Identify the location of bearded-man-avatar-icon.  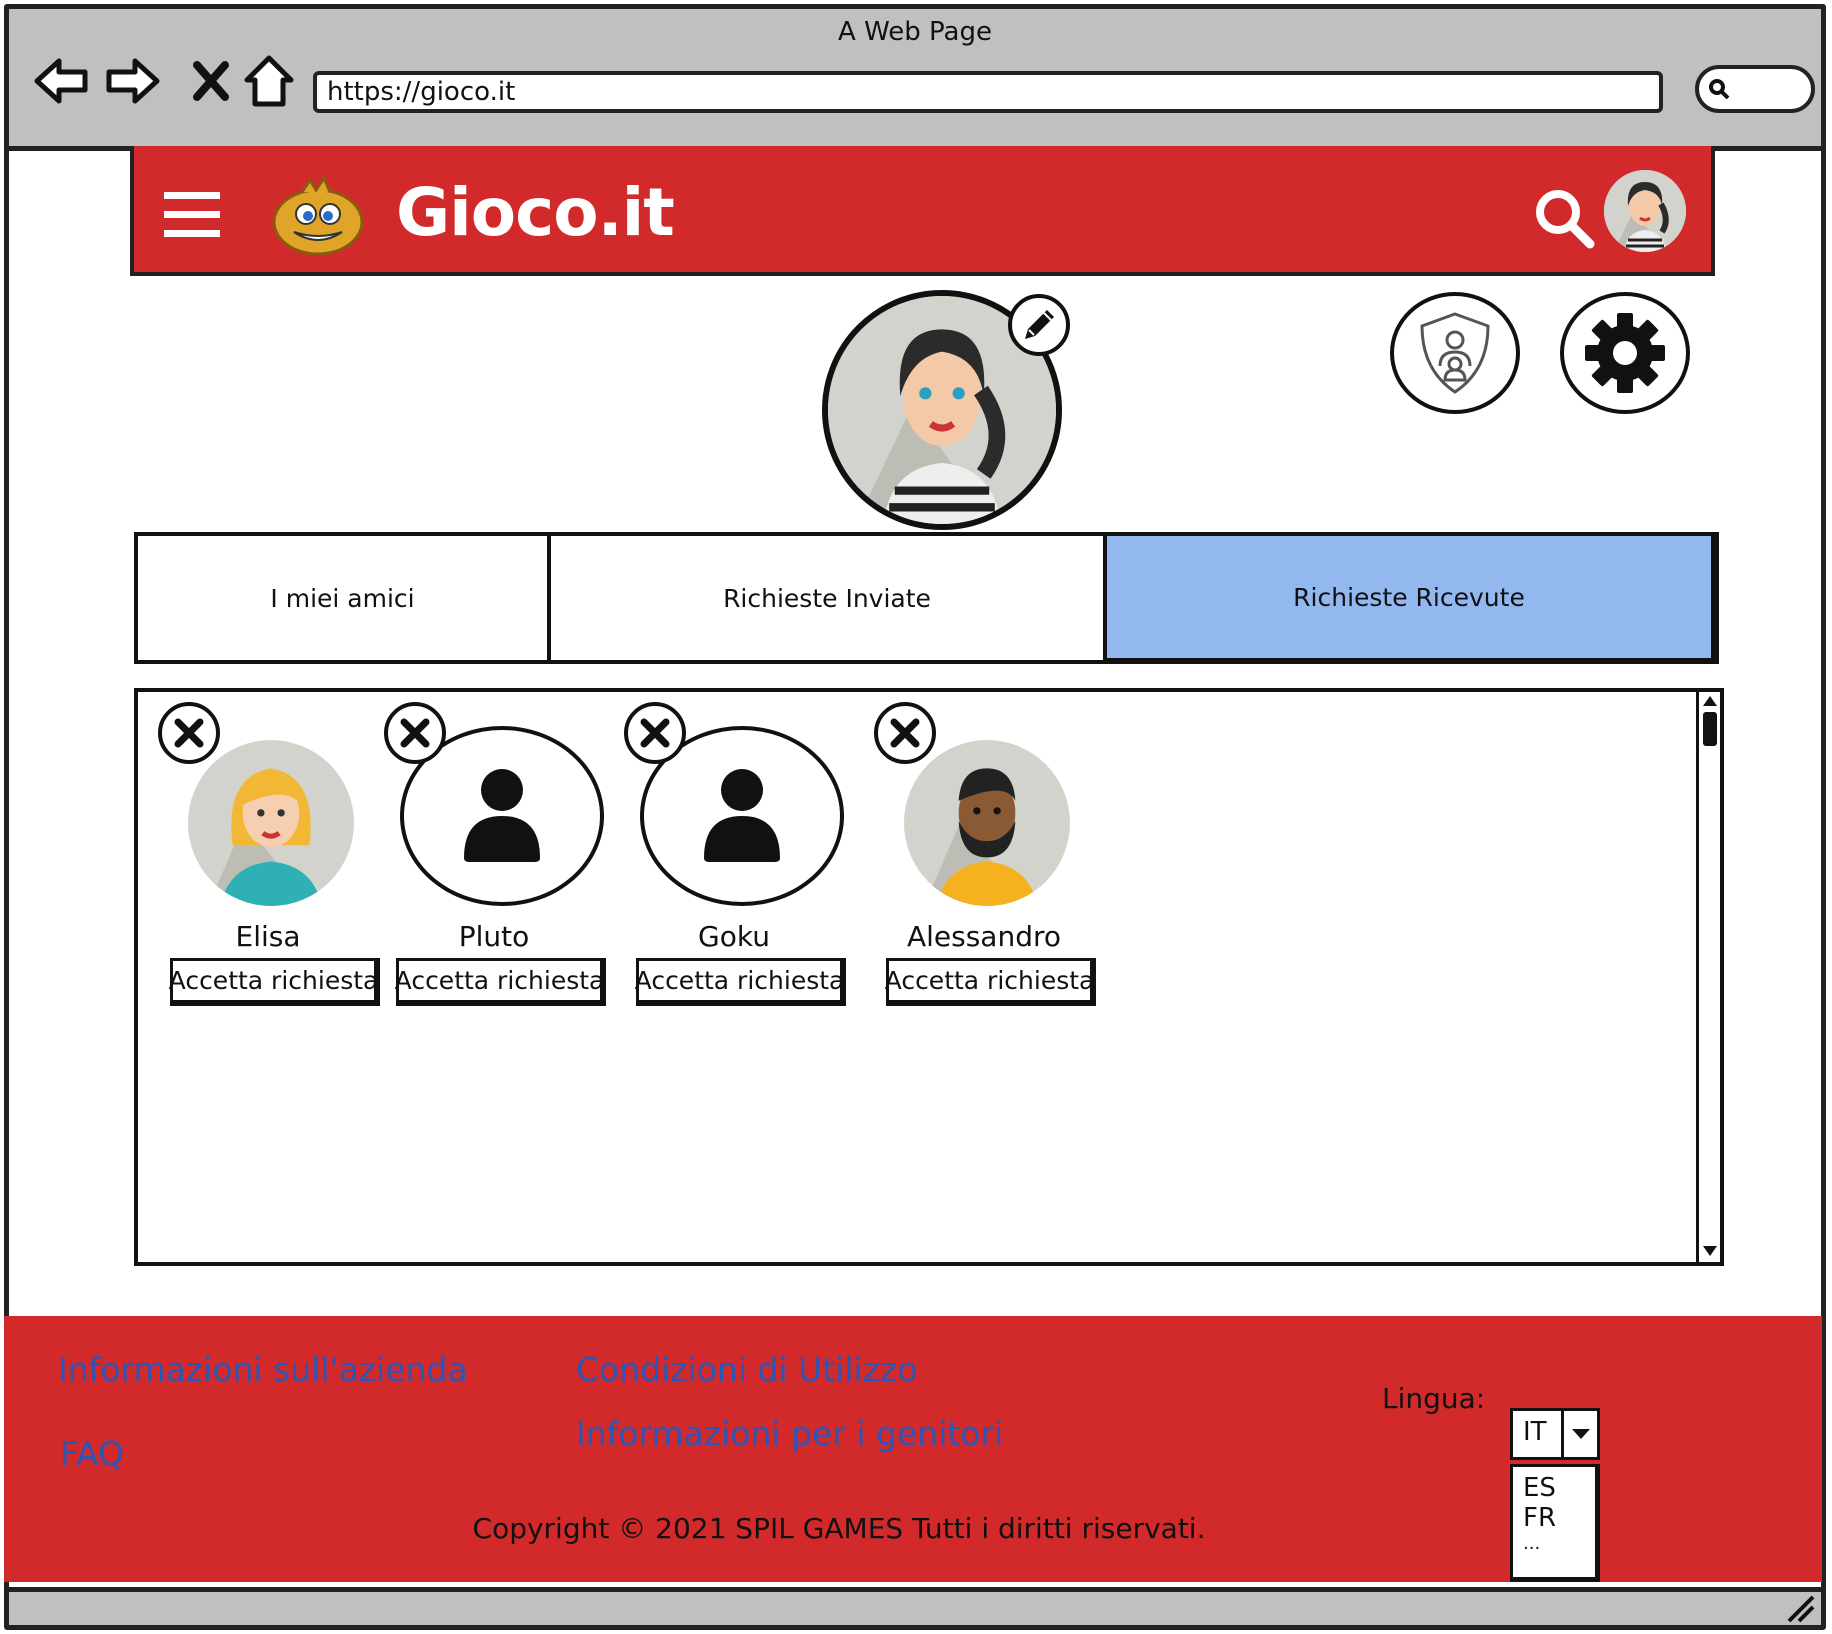
(987, 823).